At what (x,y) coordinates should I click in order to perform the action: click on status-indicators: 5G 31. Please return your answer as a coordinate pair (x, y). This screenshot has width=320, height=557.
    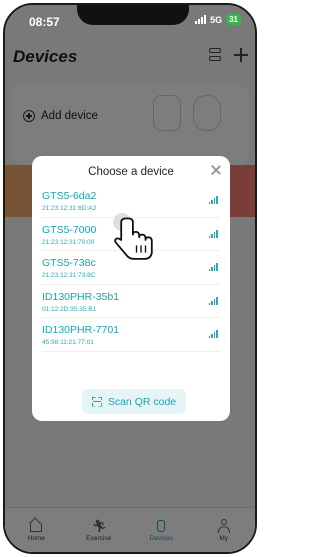
    Looking at the image, I should click on (218, 19).